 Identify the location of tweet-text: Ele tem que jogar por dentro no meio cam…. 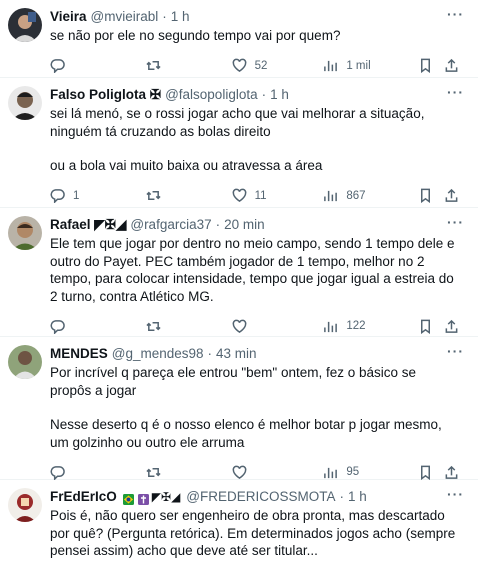
(257, 270).